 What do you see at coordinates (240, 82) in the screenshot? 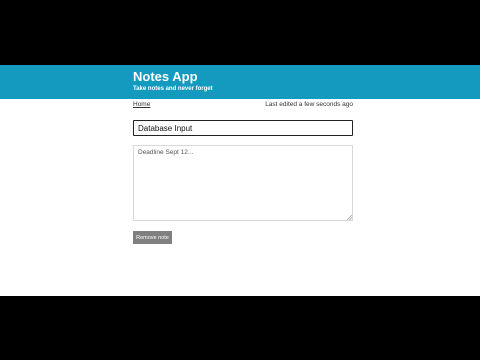
I see `app-header: Notes App Take notes and never forget` at bounding box center [240, 82].